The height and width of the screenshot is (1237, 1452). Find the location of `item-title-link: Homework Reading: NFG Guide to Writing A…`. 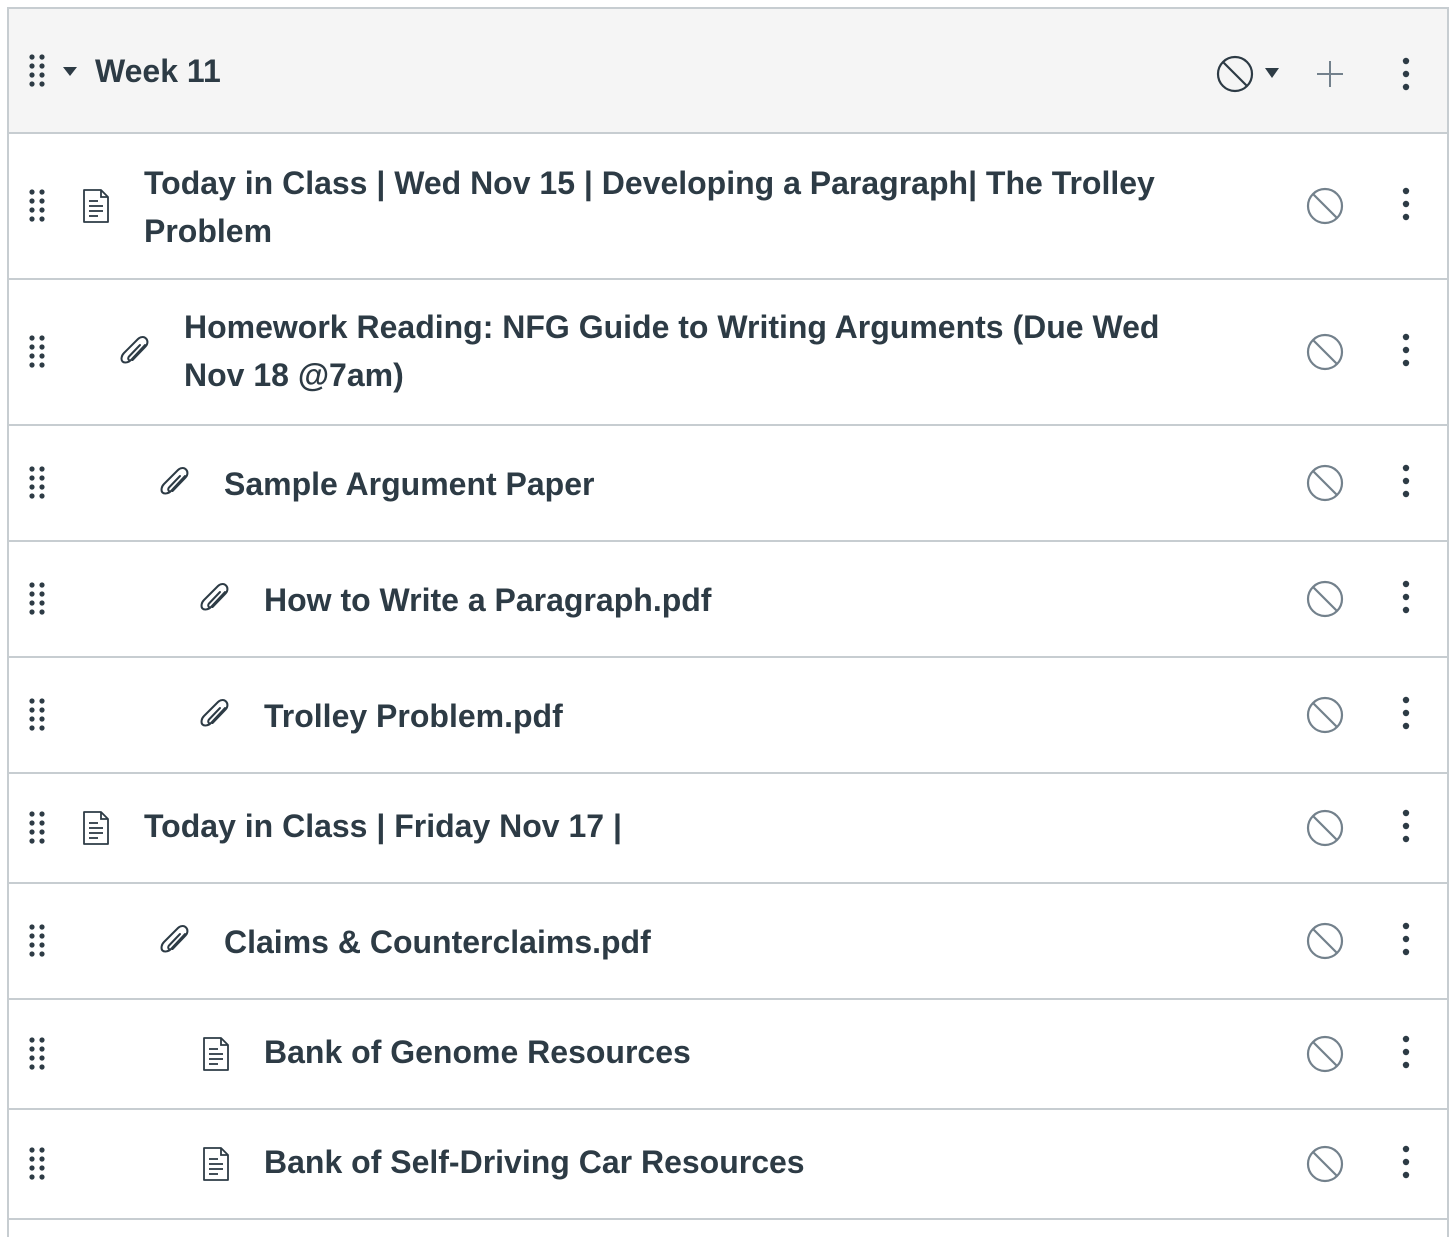

item-title-link: Homework Reading: NFG Guide to Writing A… is located at coordinates (676, 351).